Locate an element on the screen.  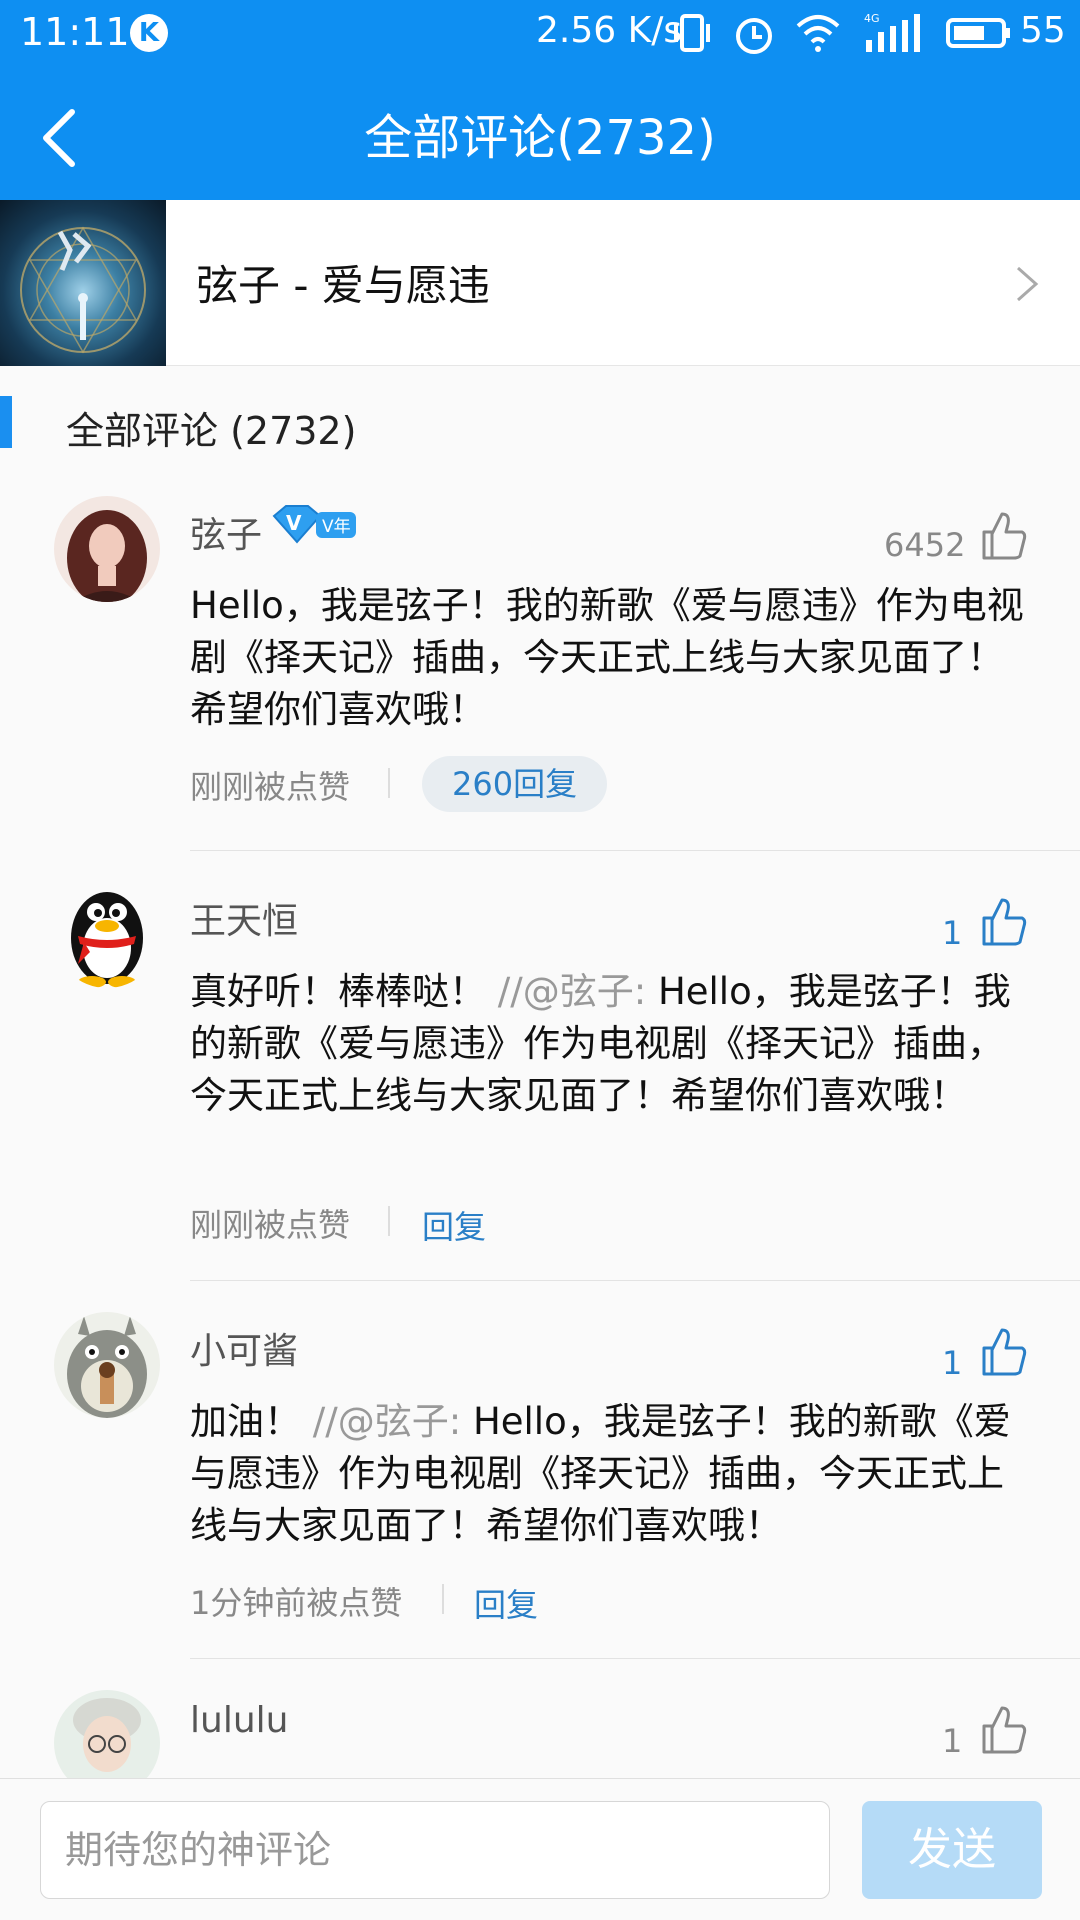
cover-art-graphic is located at coordinates (83, 290).